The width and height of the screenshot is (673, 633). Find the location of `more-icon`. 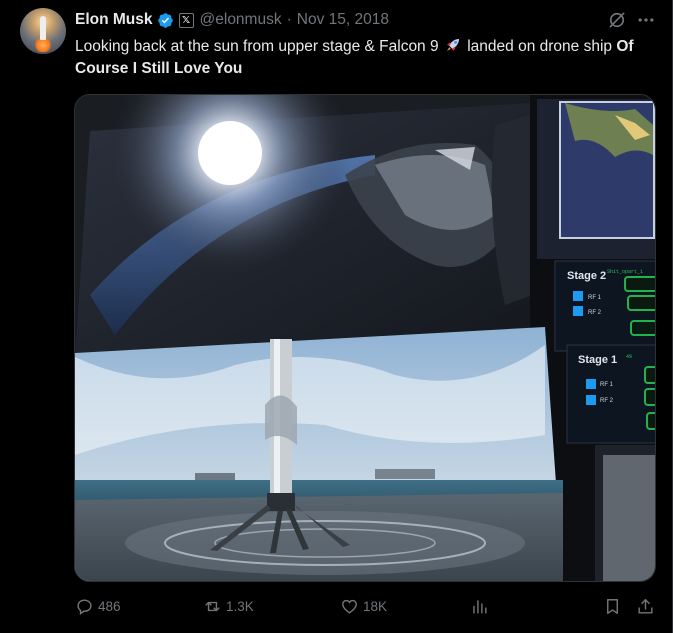

more-icon is located at coordinates (646, 20).